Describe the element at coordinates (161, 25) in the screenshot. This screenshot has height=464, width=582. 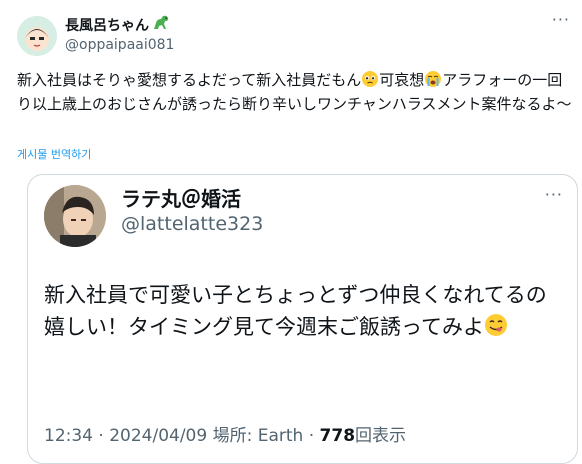
I see `dinosaur-icon` at that location.